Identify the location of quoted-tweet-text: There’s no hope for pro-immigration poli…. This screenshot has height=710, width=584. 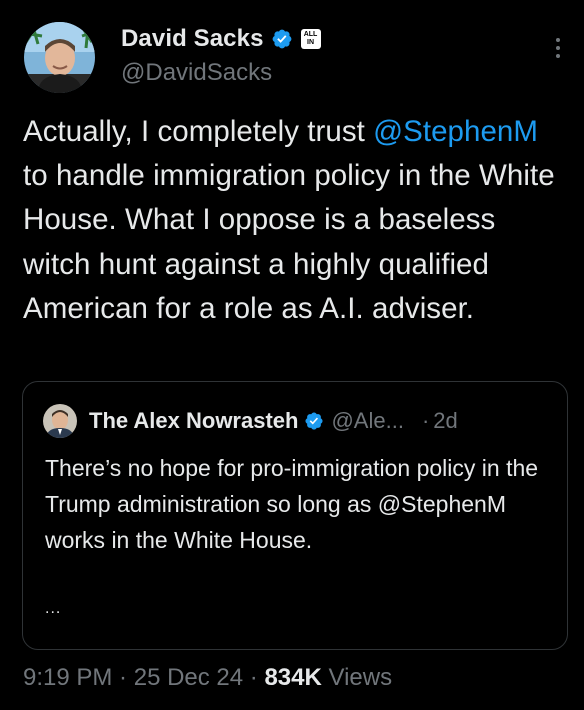
(292, 504).